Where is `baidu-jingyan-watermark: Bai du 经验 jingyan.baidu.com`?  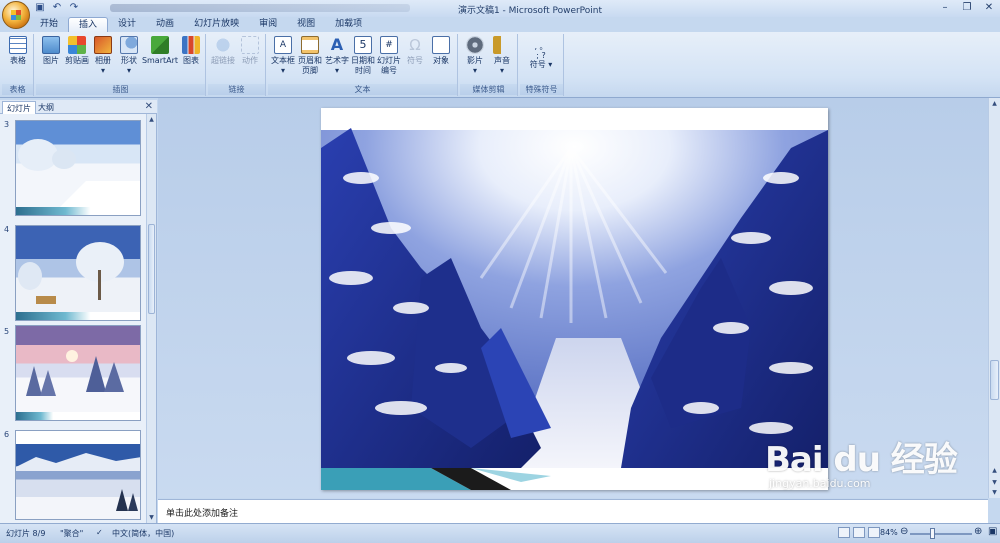 baidu-jingyan-watermark: Bai du 经验 jingyan.baidu.com is located at coordinates (861, 461).